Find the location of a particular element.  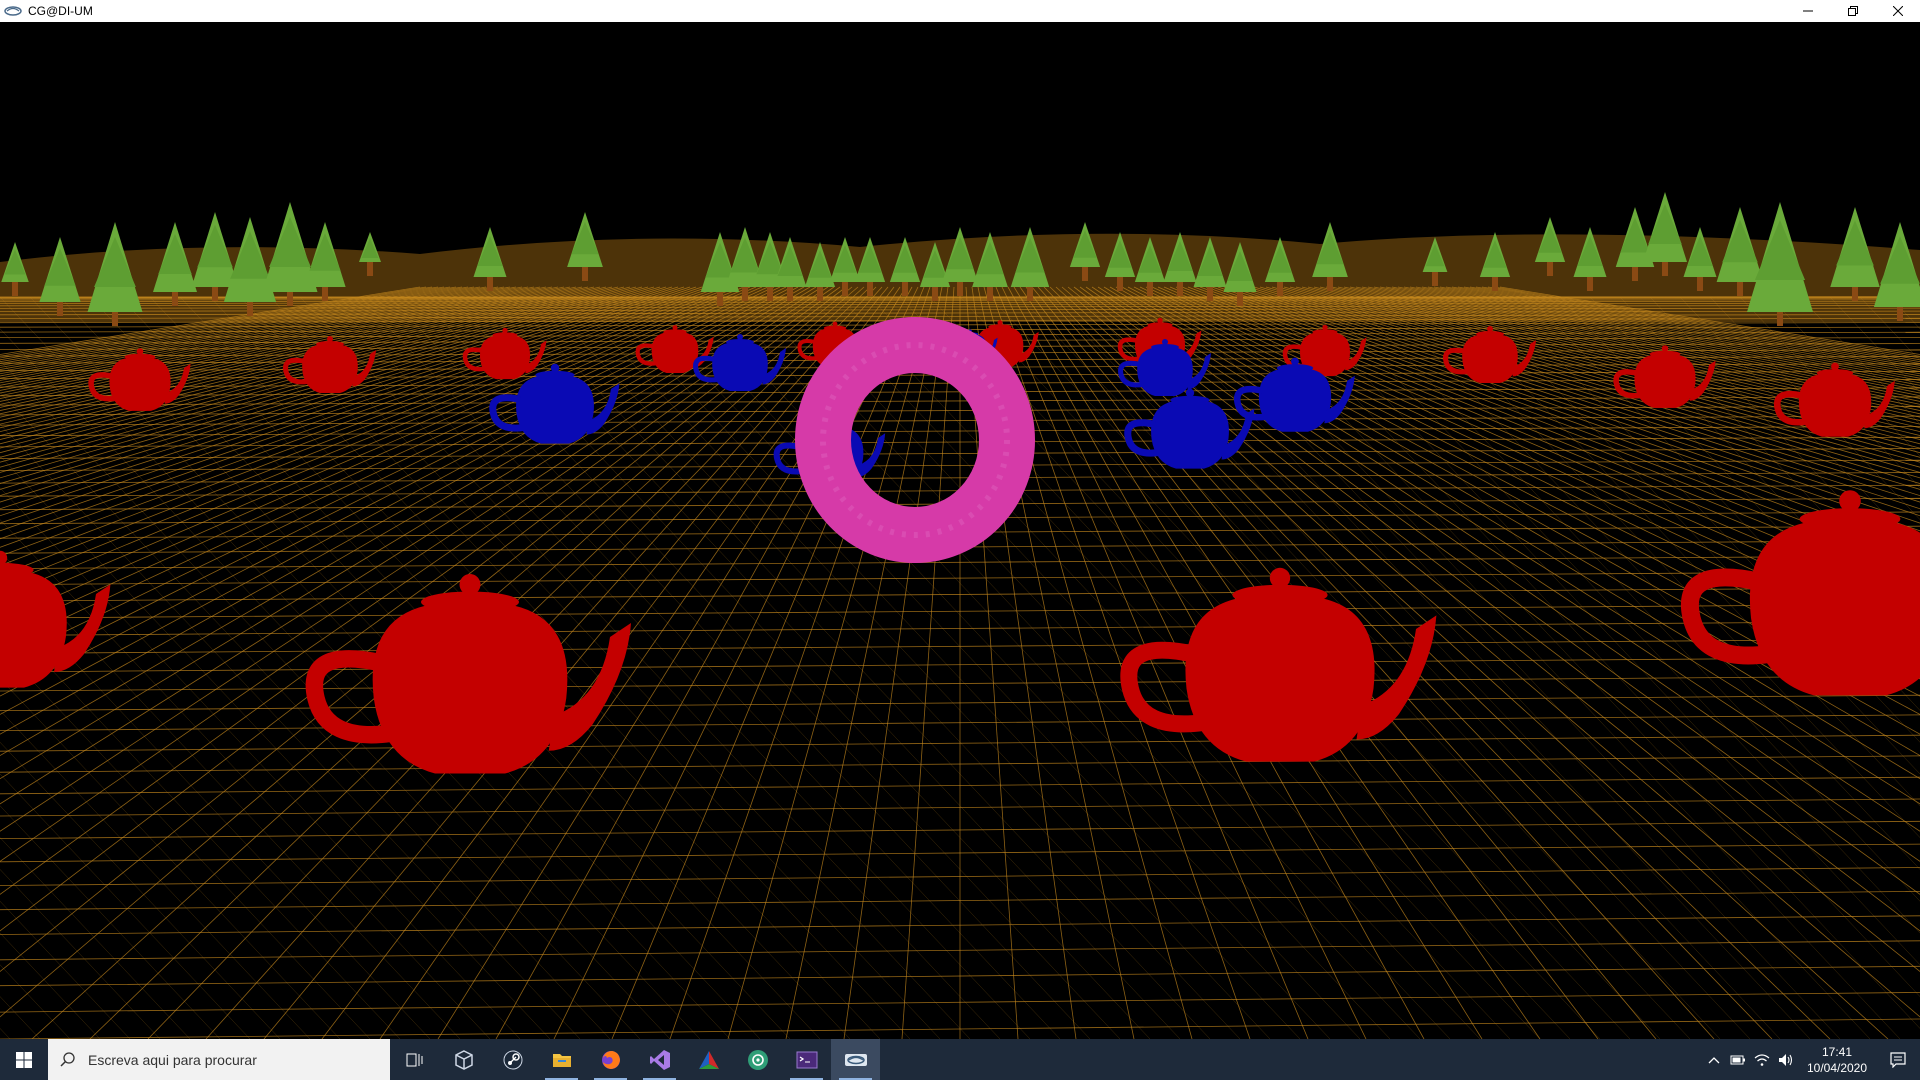

close-button is located at coordinates (1897, 11).